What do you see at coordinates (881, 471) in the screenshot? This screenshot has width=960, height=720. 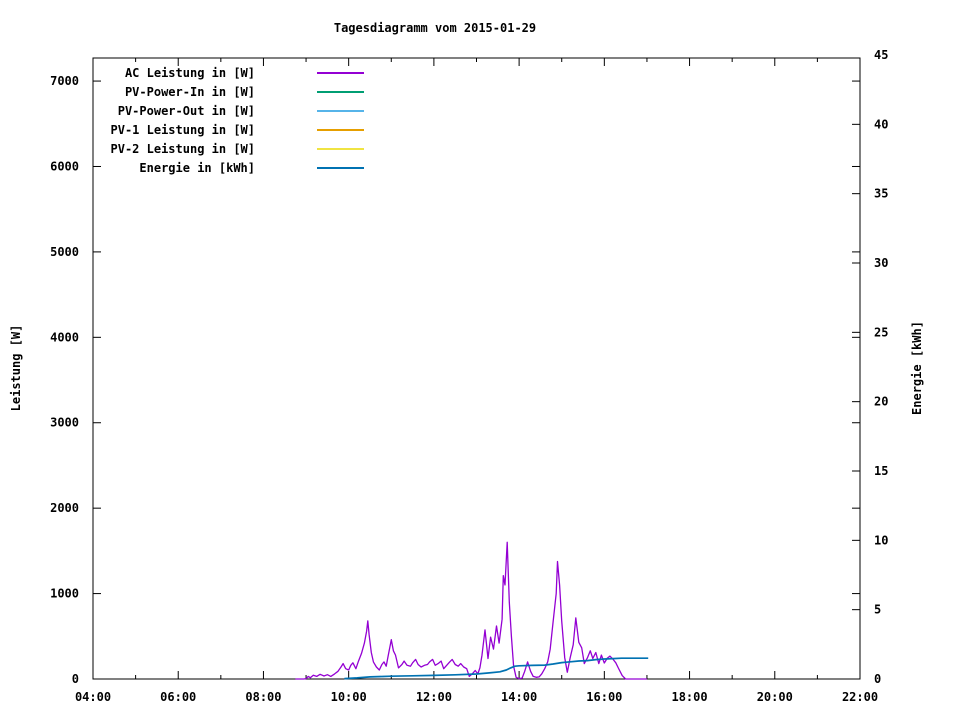 I see `y-right-tick-label: 15` at bounding box center [881, 471].